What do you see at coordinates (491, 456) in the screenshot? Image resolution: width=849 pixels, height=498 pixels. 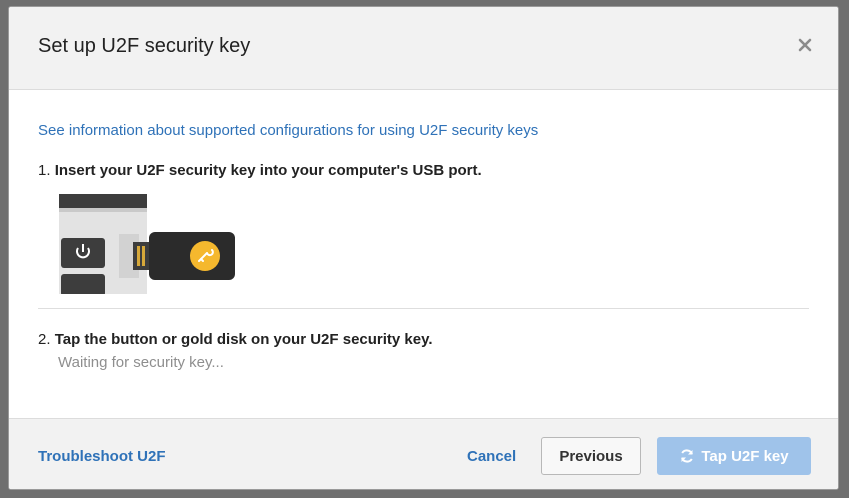 I see `cancel-button: Cancel` at bounding box center [491, 456].